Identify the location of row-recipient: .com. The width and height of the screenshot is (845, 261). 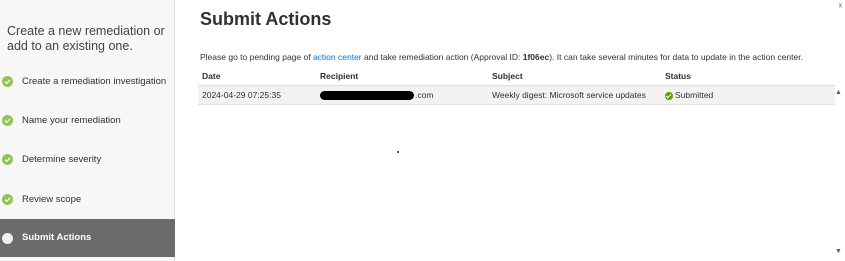
(377, 95).